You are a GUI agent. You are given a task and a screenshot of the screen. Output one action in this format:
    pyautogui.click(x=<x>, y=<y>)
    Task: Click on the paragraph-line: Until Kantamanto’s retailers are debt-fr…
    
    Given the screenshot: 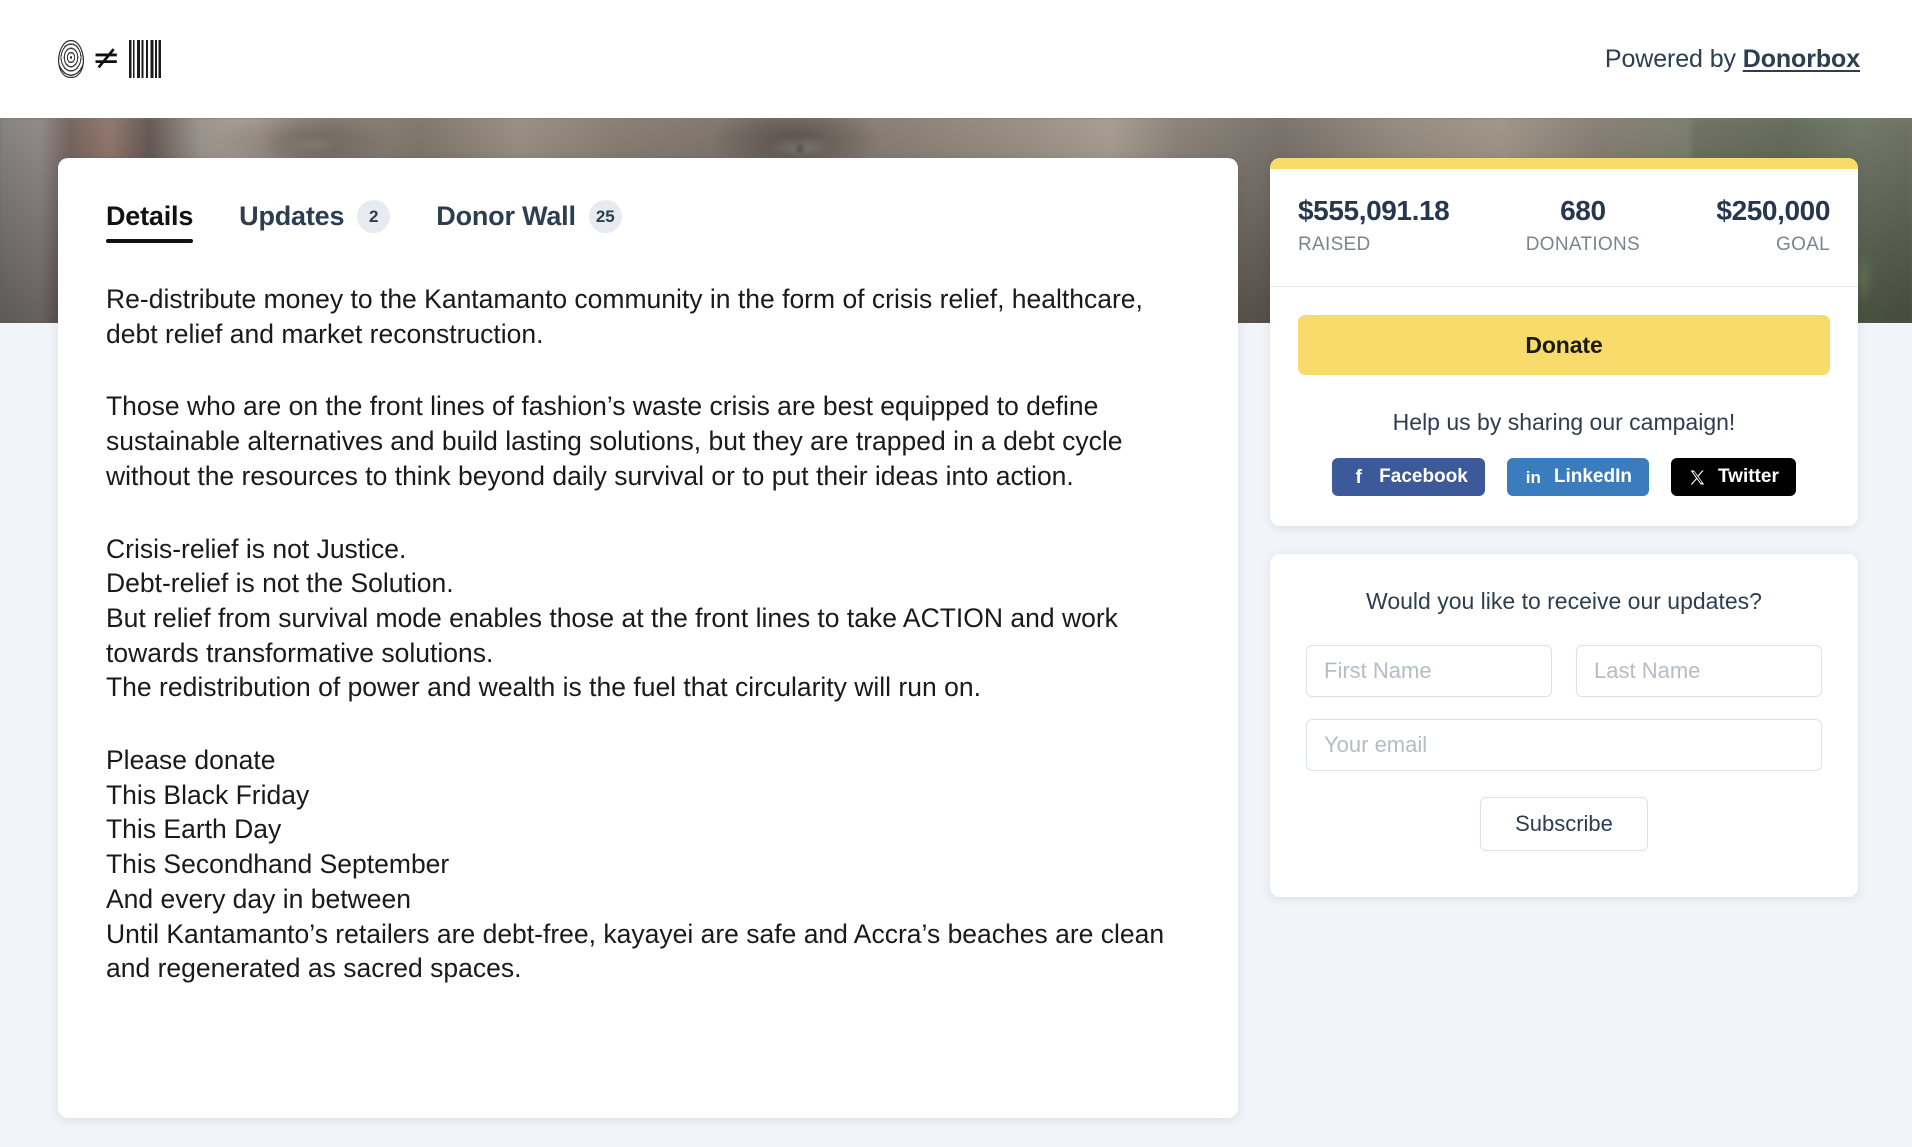 What is the action you would take?
    pyautogui.click(x=635, y=951)
    